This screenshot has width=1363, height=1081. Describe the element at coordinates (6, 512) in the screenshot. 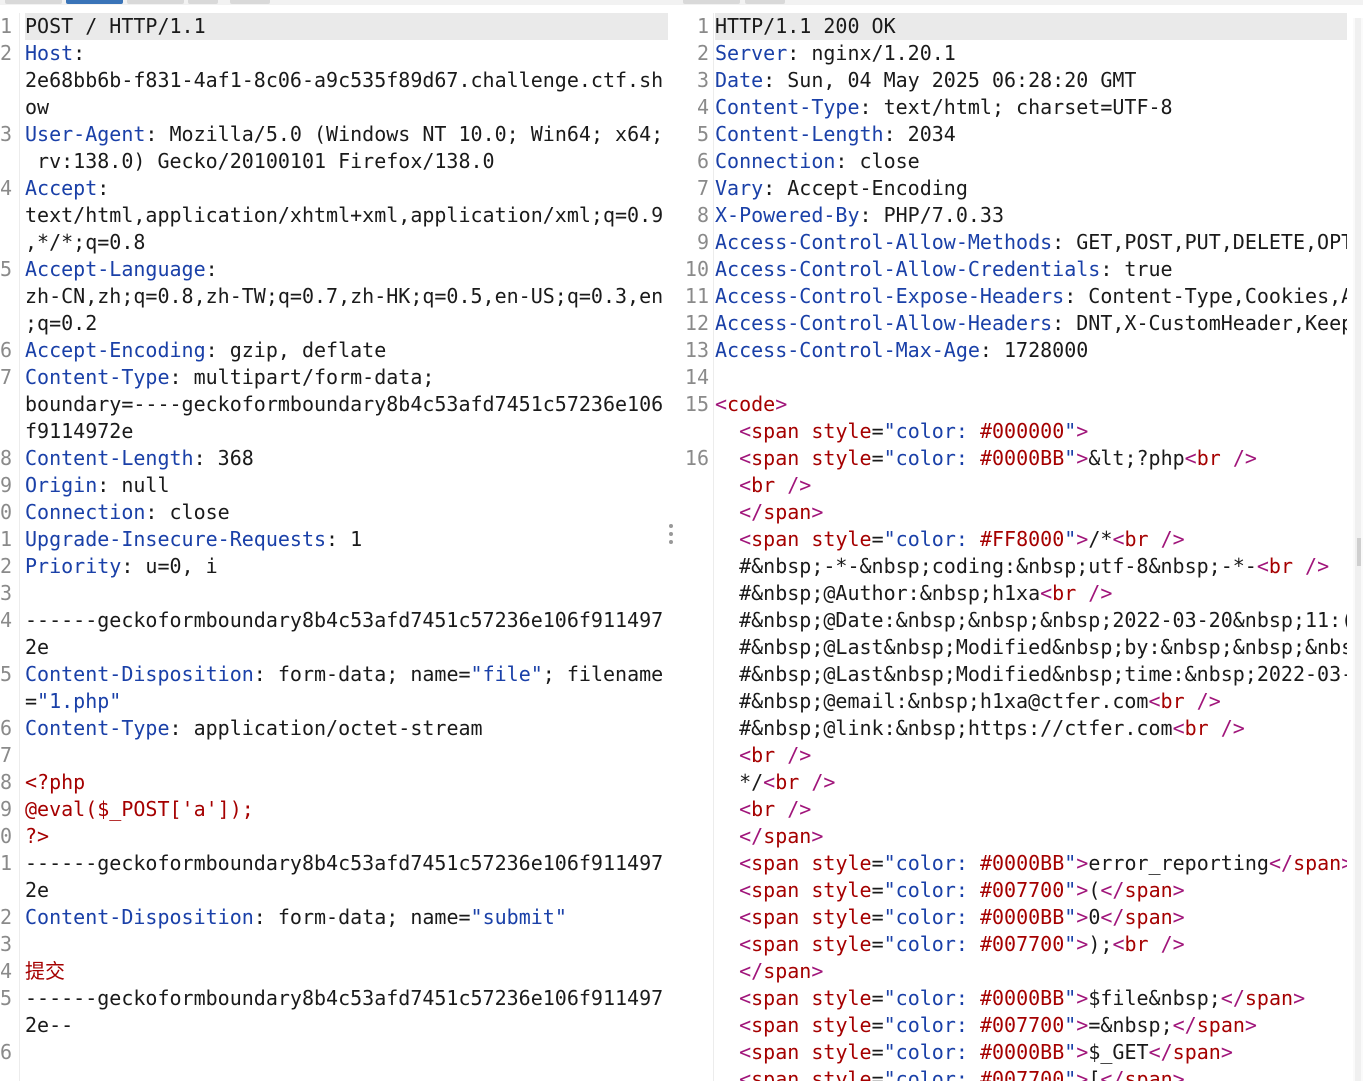

I see `line-number: 0` at that location.